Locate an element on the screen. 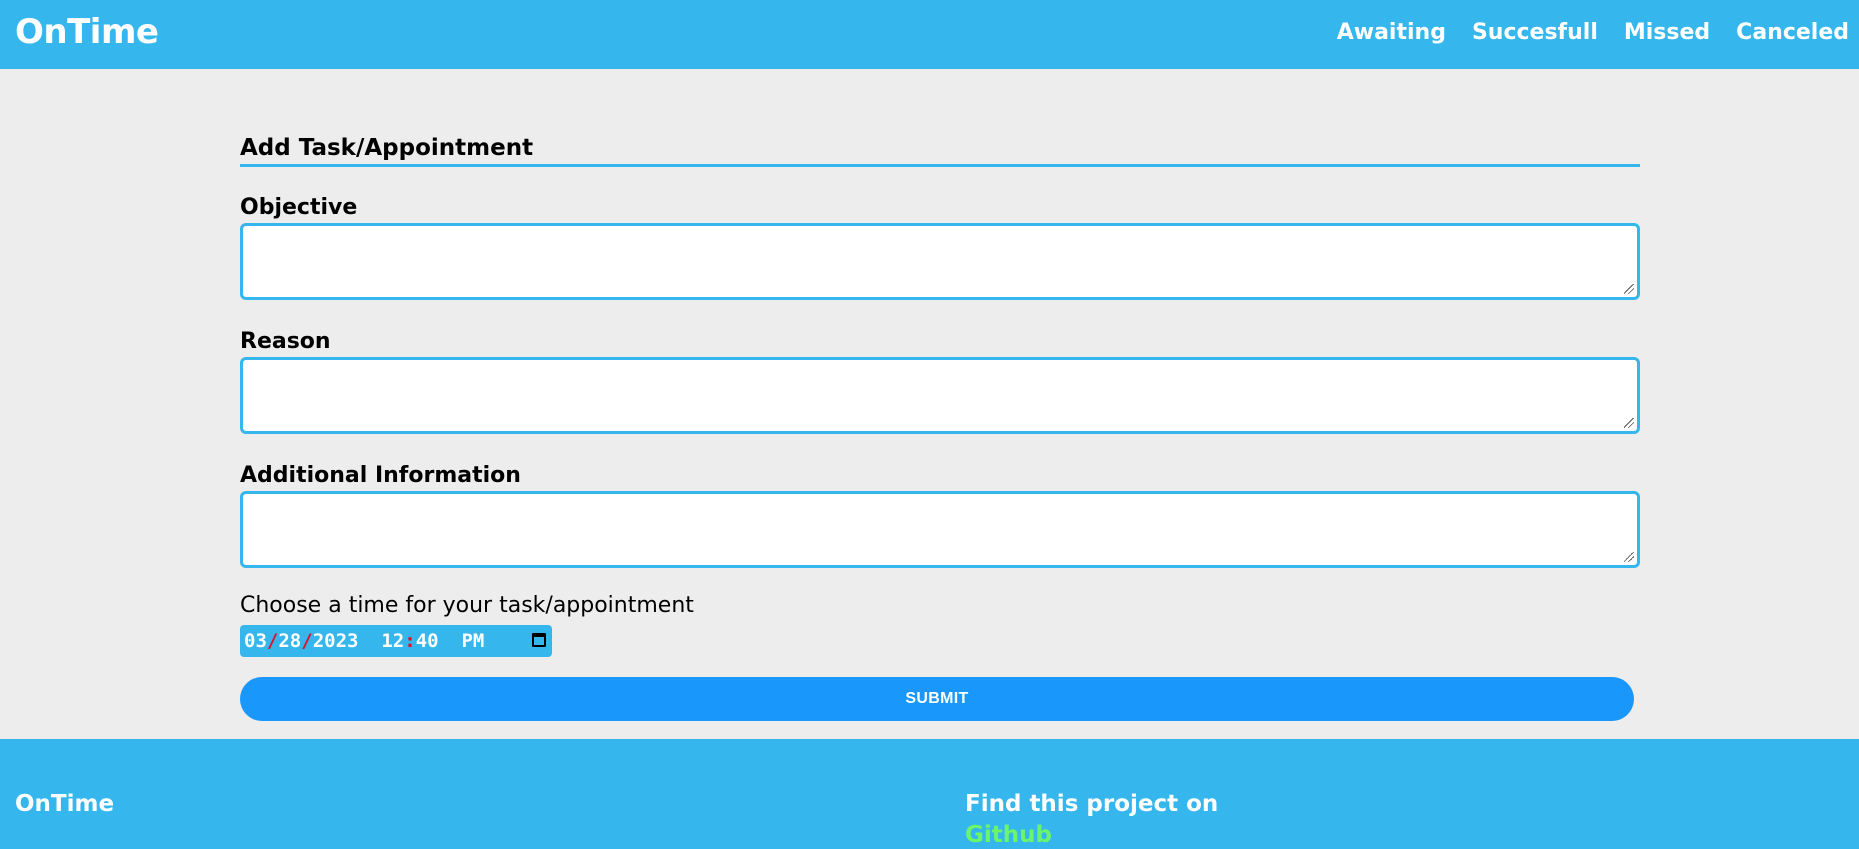 The height and width of the screenshot is (849, 1859). objective-label: Objective is located at coordinates (299, 207).